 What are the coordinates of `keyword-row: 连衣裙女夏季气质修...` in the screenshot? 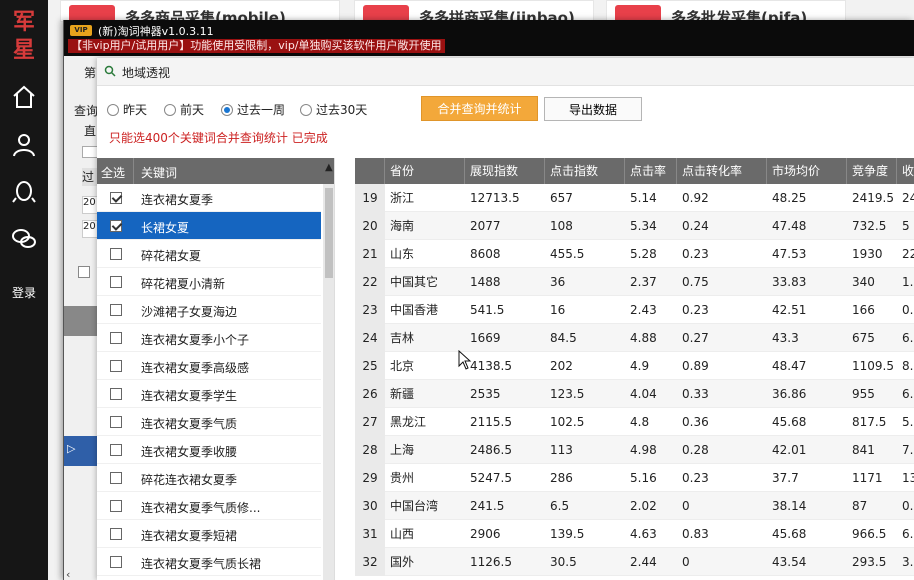 It's located at (209, 506).